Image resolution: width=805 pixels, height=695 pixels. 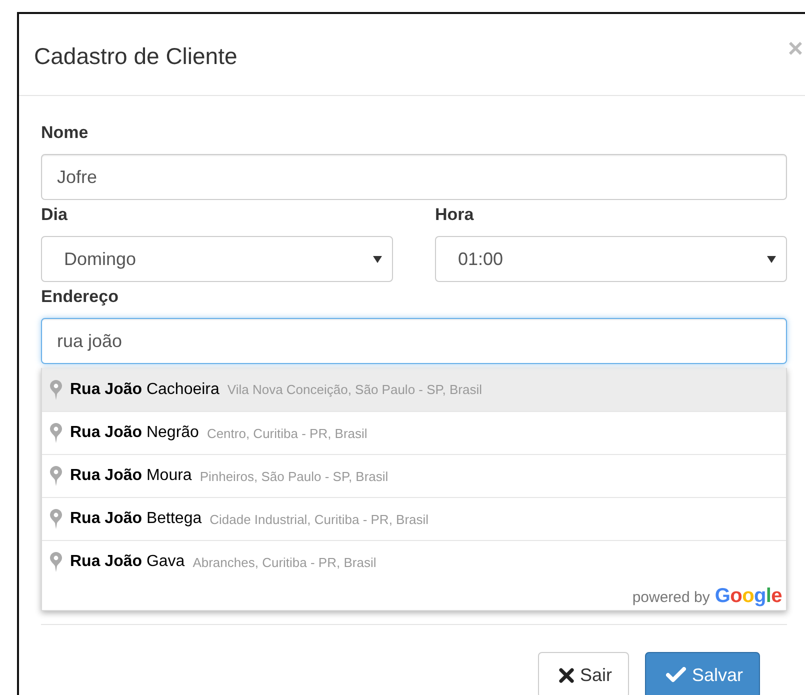 What do you see at coordinates (414, 177) in the screenshot?
I see `text-field: Jofre` at bounding box center [414, 177].